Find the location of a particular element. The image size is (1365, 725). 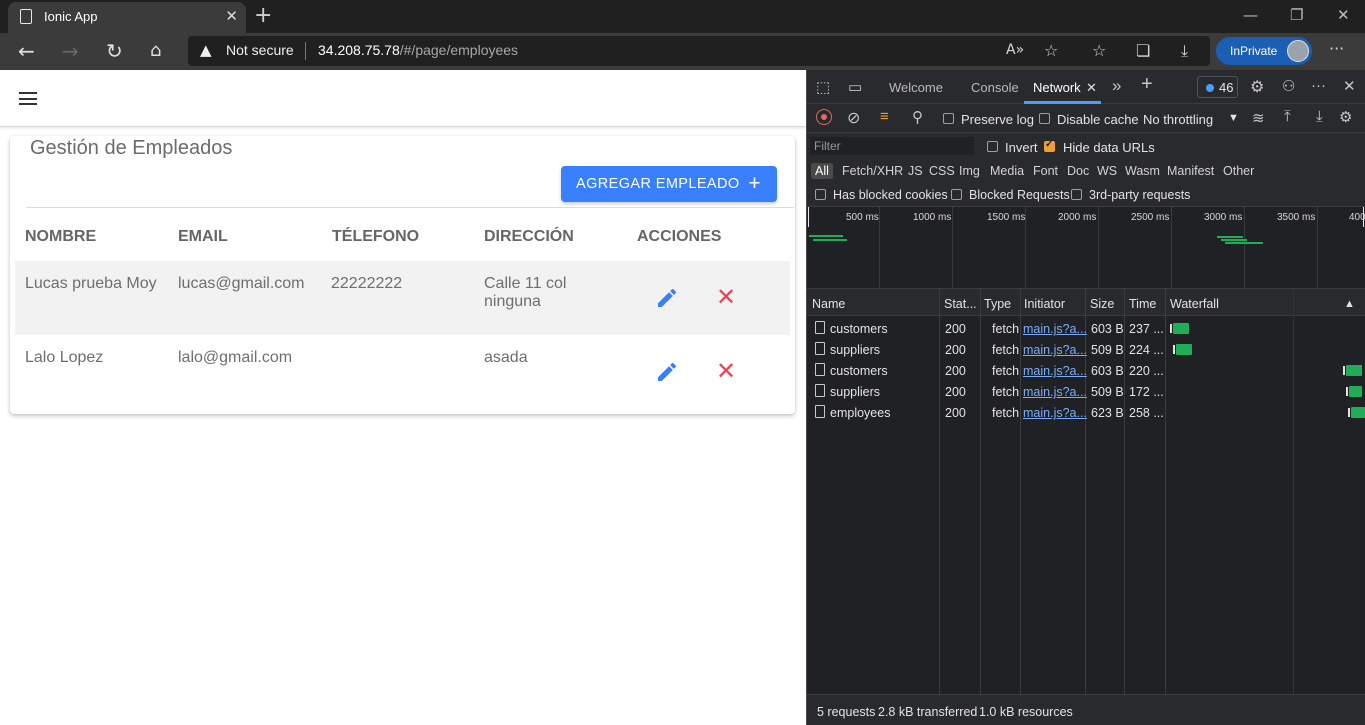

filter-type-ws: WS is located at coordinates (1107, 171).